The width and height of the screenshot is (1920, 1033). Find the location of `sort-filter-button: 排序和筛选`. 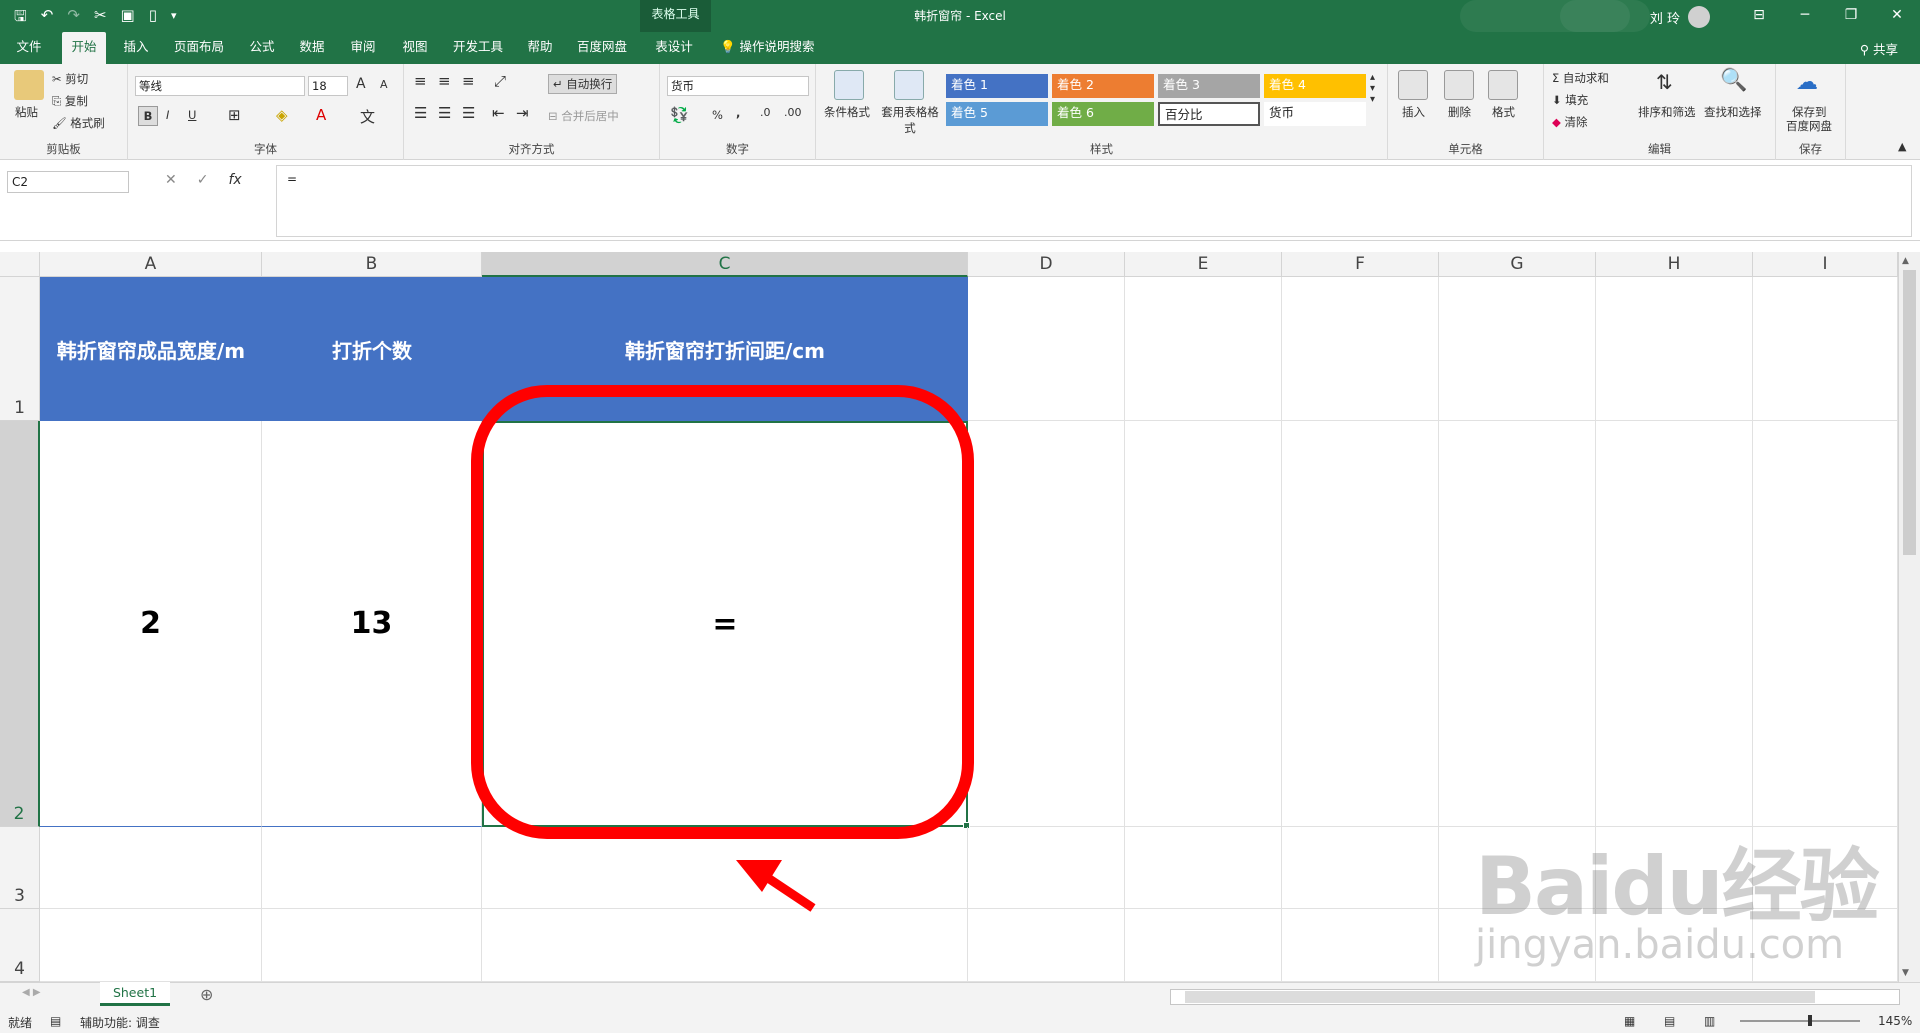

sort-filter-button: 排序和筛选 is located at coordinates (1667, 112).